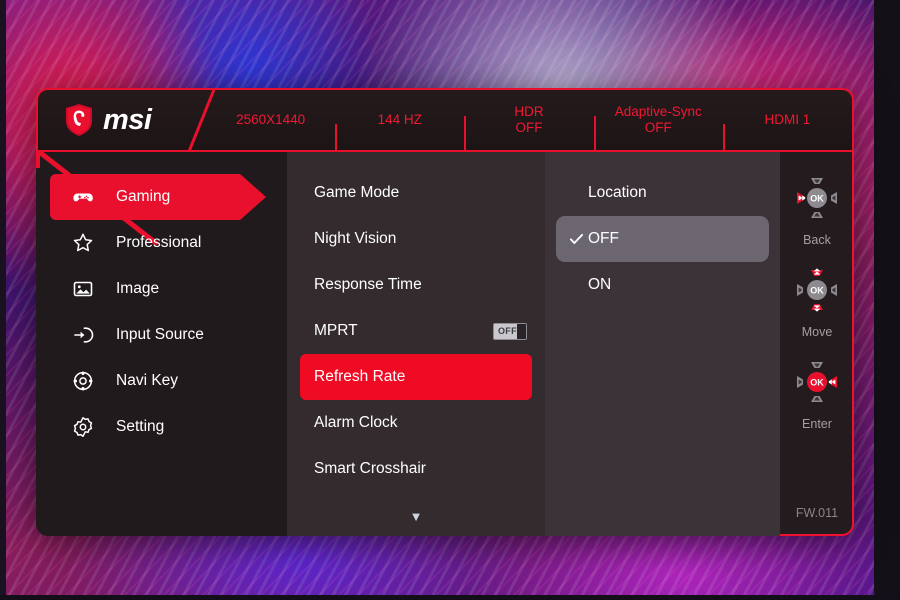  Describe the element at coordinates (370, 468) in the screenshot. I see `menu-item-label: Smart Crosshair` at that location.